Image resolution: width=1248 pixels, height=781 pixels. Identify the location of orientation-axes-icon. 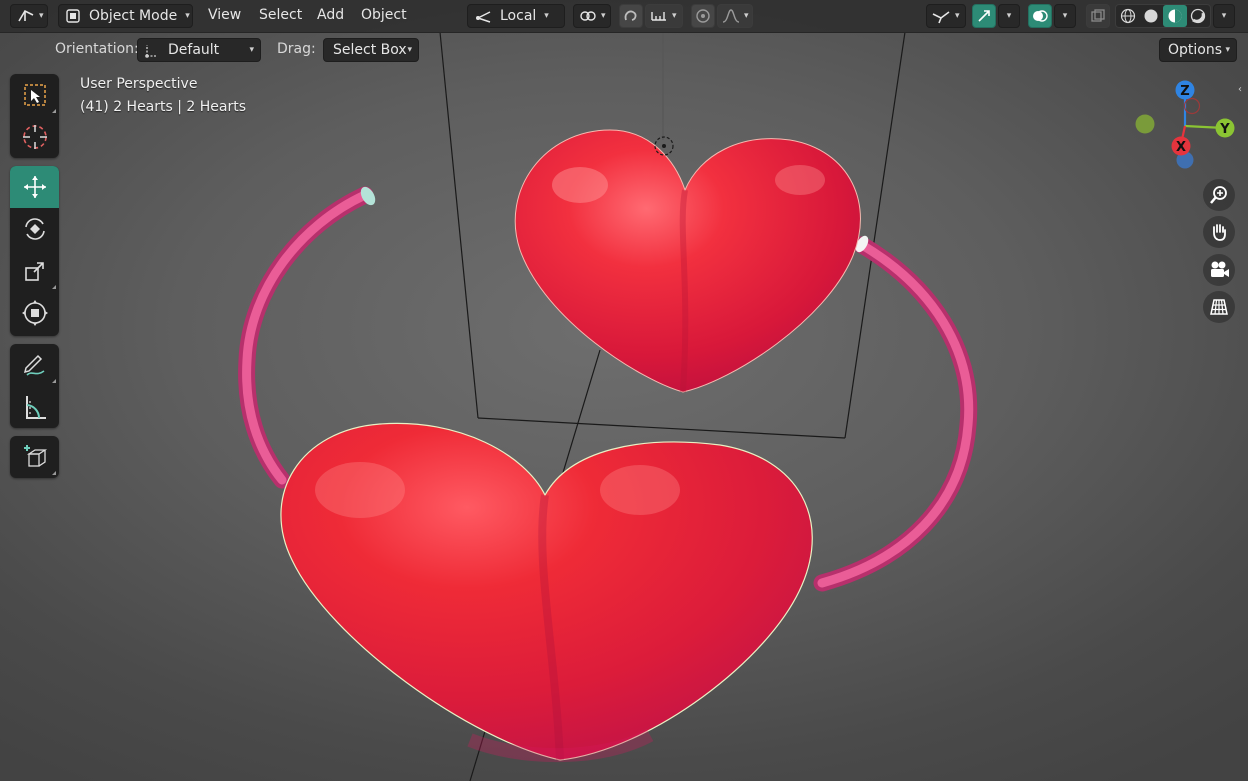
(151, 51).